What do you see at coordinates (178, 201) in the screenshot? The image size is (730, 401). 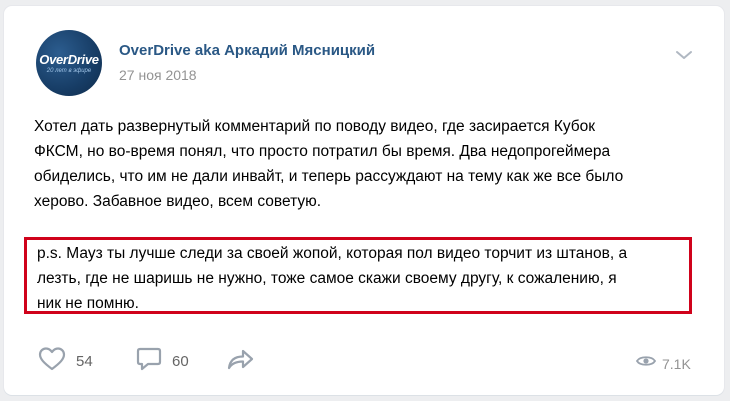 I see `post-text-line: херово. Забавное видео, всем советую.` at bounding box center [178, 201].